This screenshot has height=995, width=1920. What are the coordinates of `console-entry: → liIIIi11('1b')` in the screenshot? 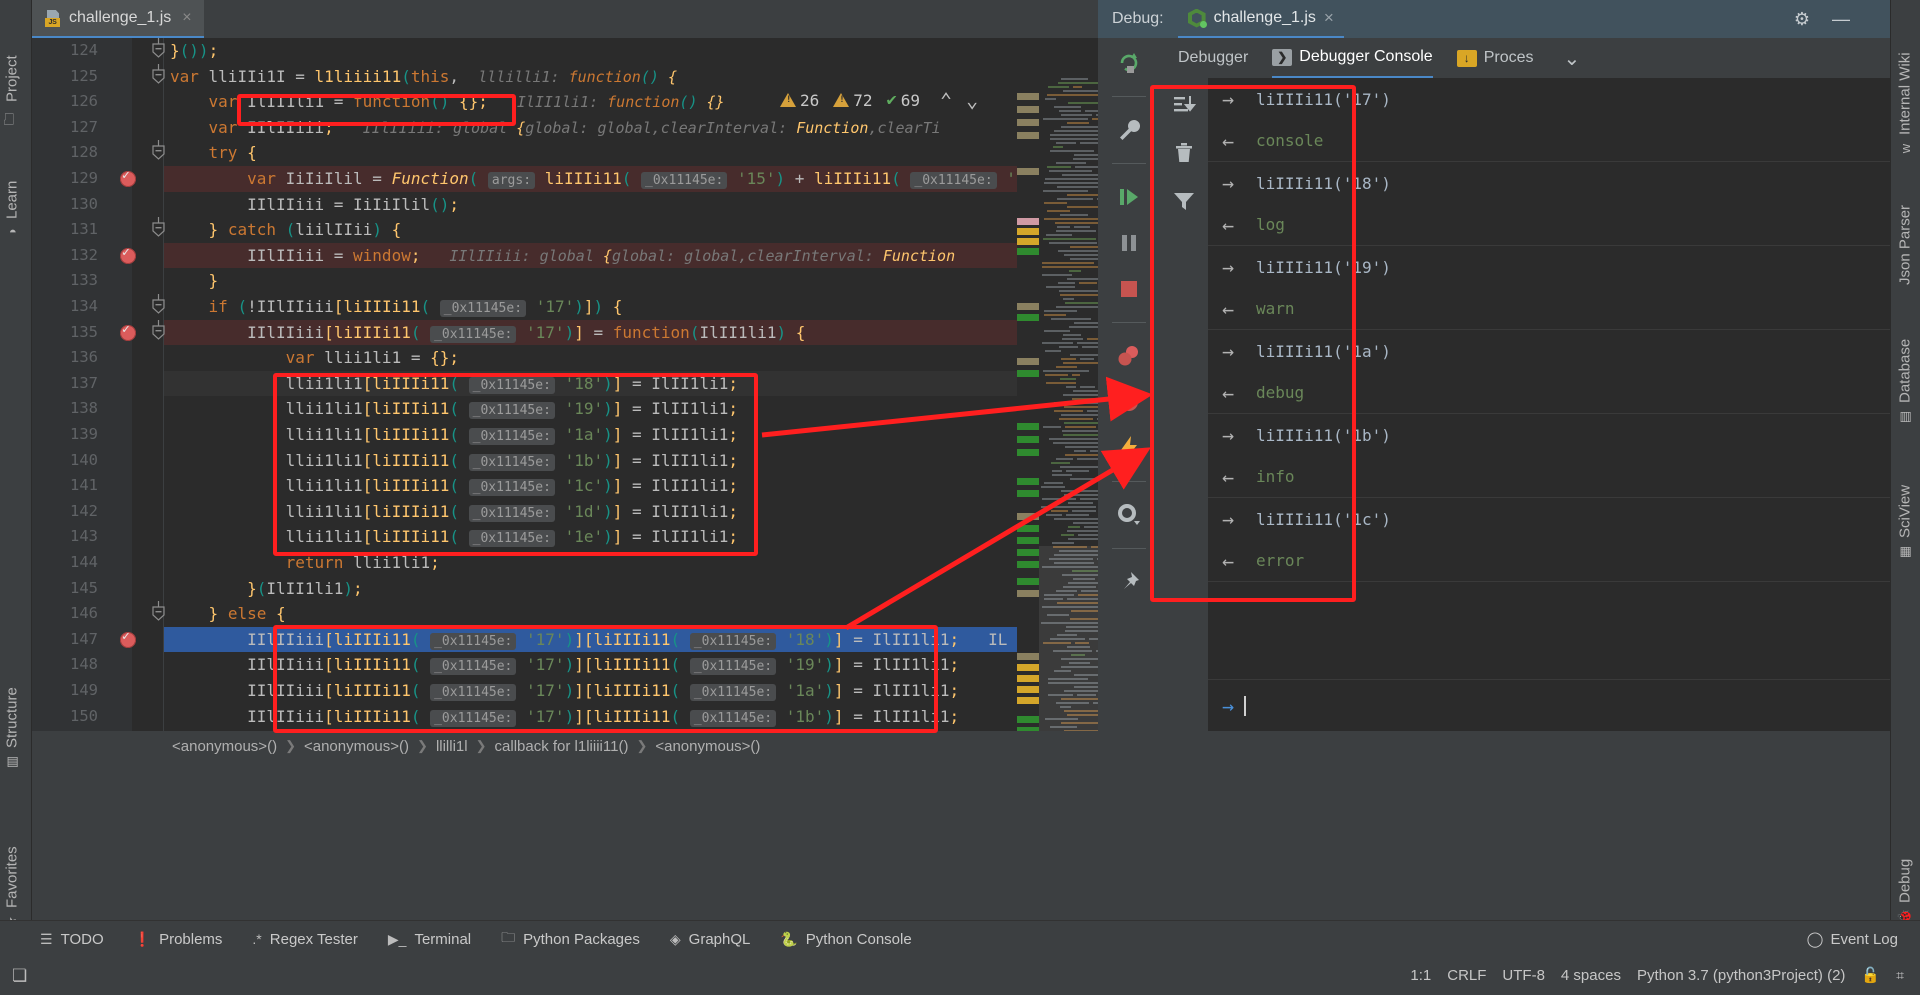 It's located at (1549, 435).